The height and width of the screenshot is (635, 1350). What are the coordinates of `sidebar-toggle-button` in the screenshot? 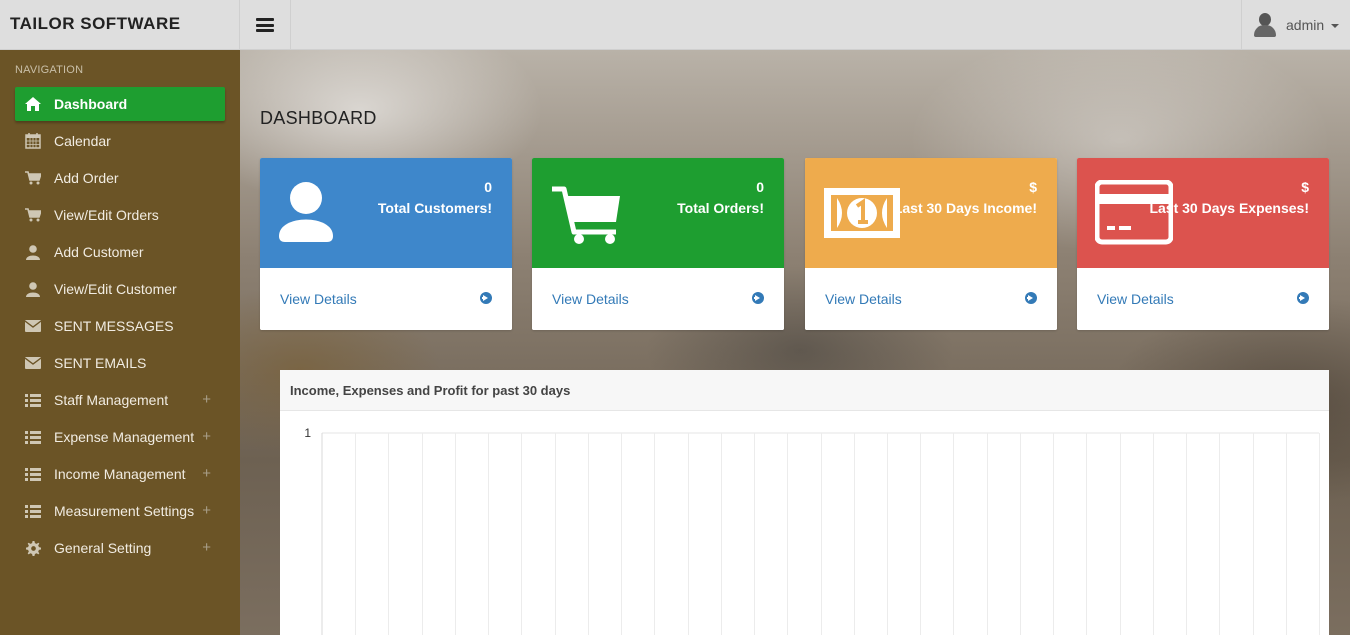 It's located at (265, 25).